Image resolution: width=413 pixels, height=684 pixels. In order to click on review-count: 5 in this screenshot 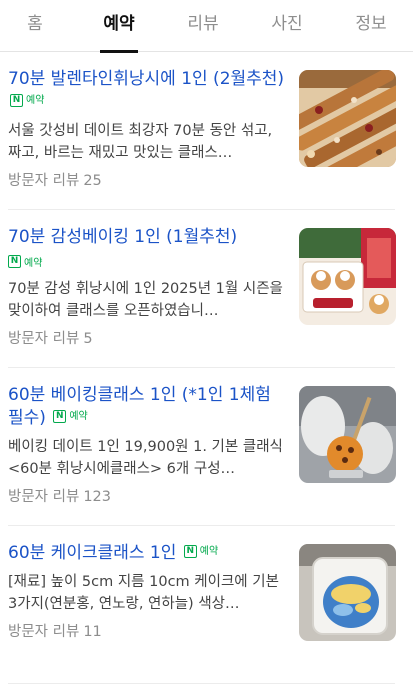, I will do `click(88, 339)`.